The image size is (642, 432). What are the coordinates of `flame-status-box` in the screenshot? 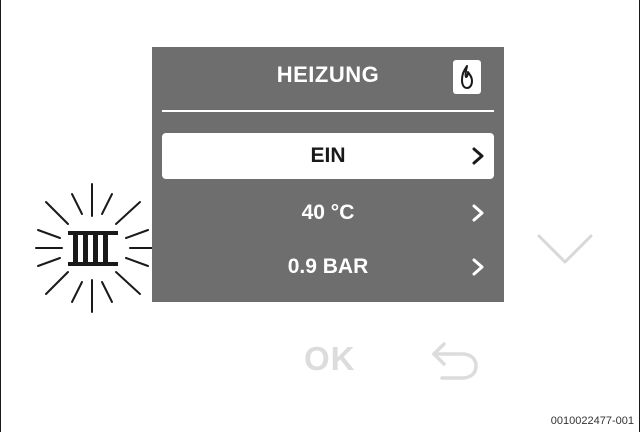 It's located at (467, 77).